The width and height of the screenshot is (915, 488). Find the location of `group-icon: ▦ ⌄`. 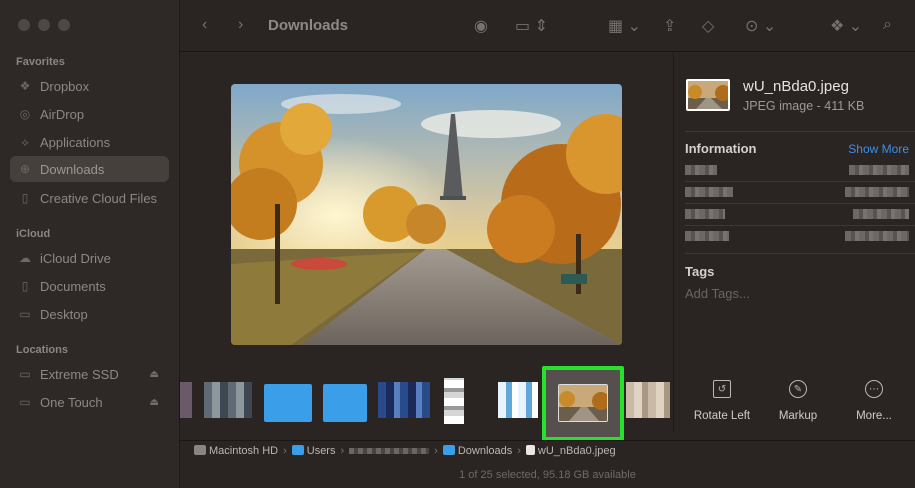

group-icon: ▦ ⌄ is located at coordinates (624, 26).